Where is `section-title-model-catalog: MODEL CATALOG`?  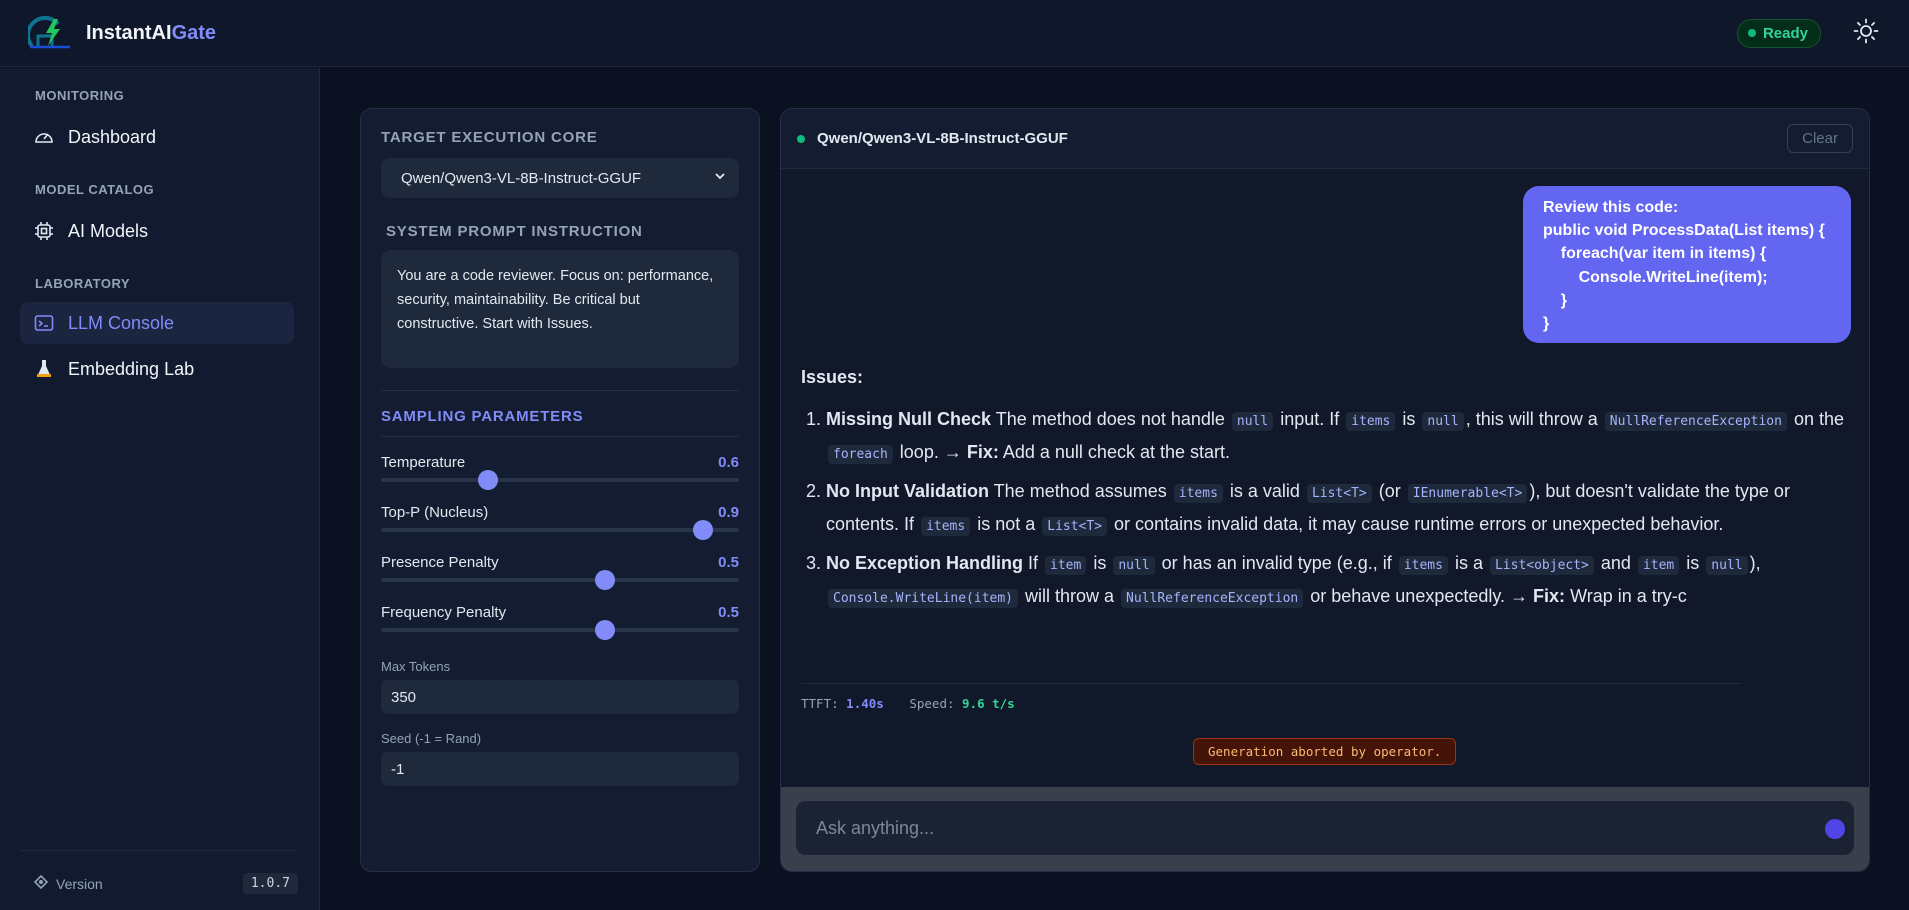 section-title-model-catalog: MODEL CATALOG is located at coordinates (95, 189).